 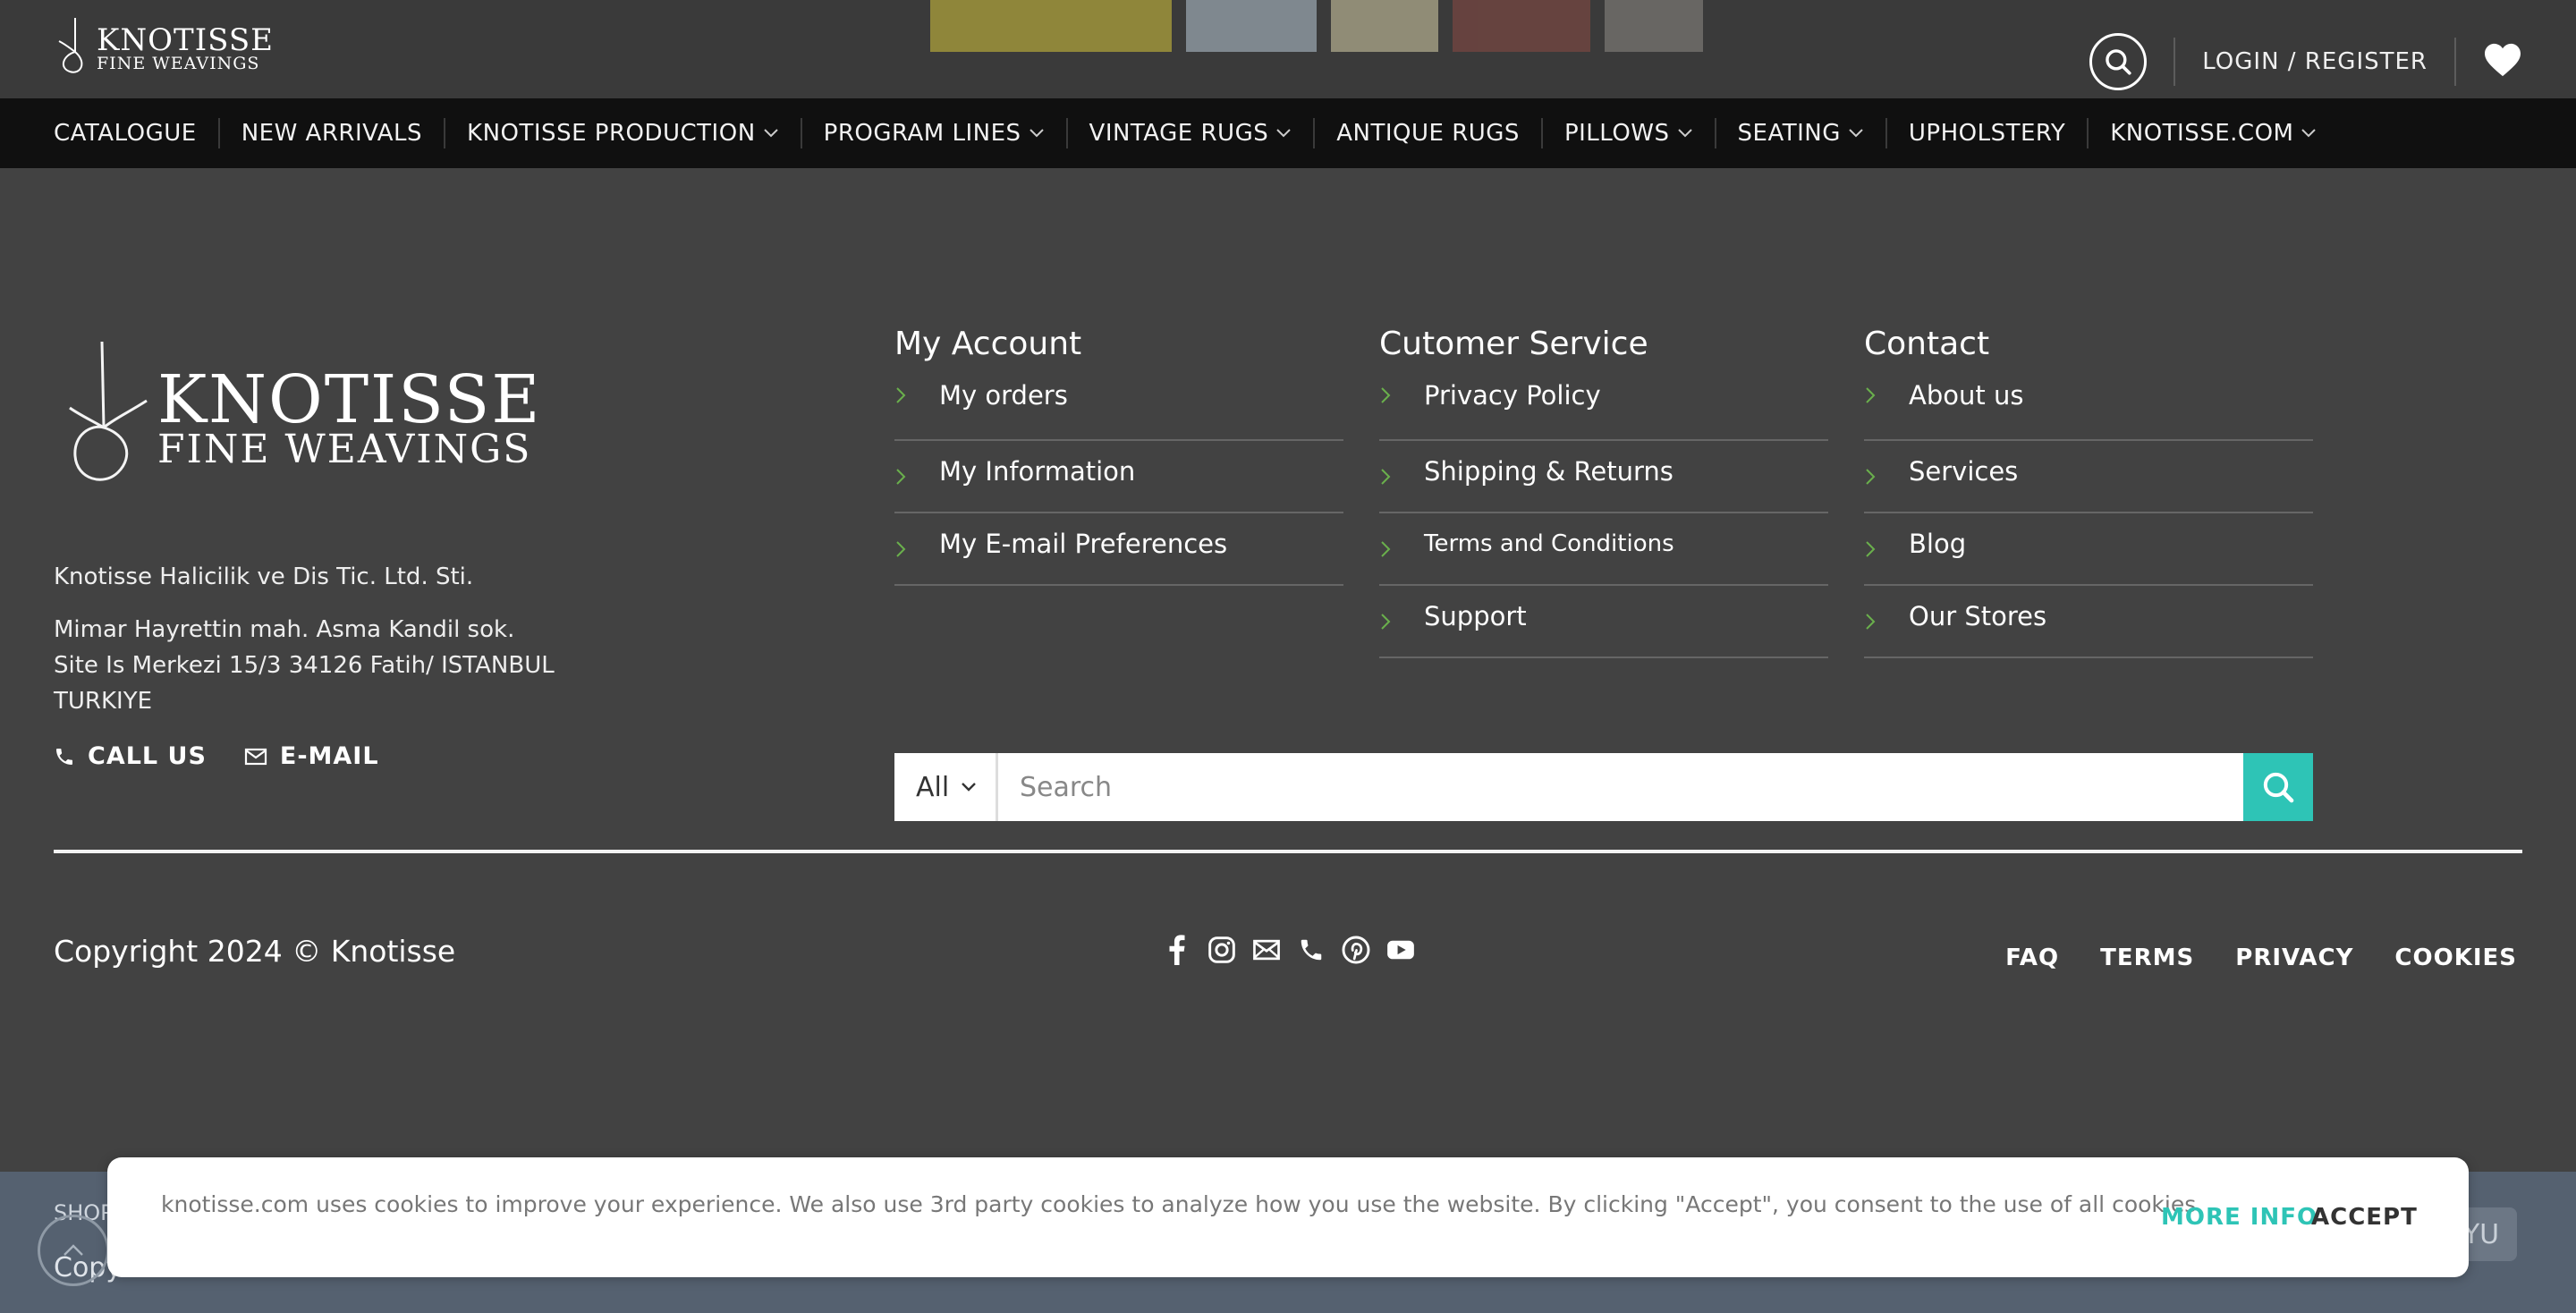 What do you see at coordinates (1799, 133) in the screenshot?
I see `nav-item-seating: SEATING` at bounding box center [1799, 133].